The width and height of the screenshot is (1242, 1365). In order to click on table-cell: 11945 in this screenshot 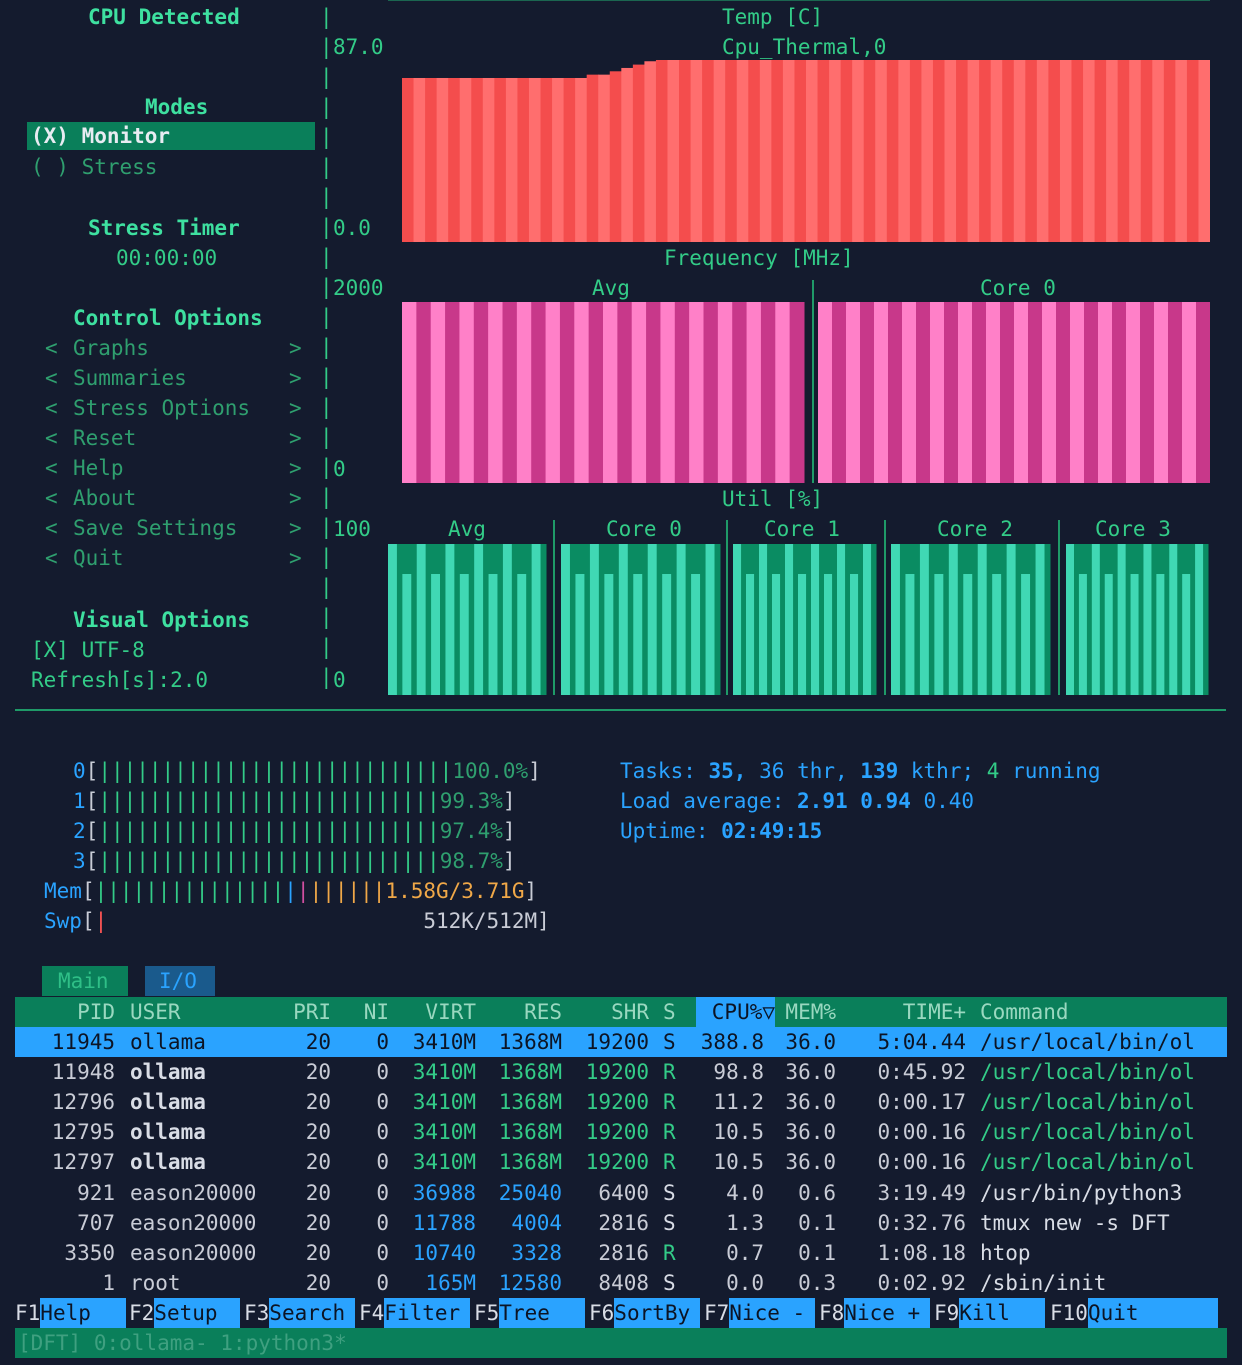, I will do `click(83, 1042)`.